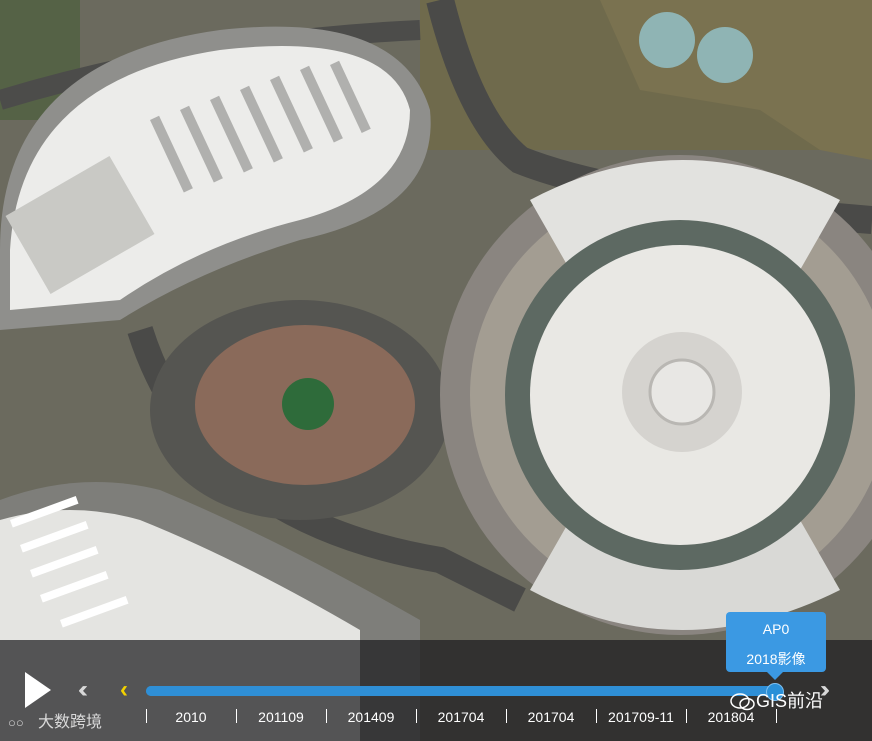  Describe the element at coordinates (191, 717) in the screenshot. I see `timeline-label-0: 2010` at that location.